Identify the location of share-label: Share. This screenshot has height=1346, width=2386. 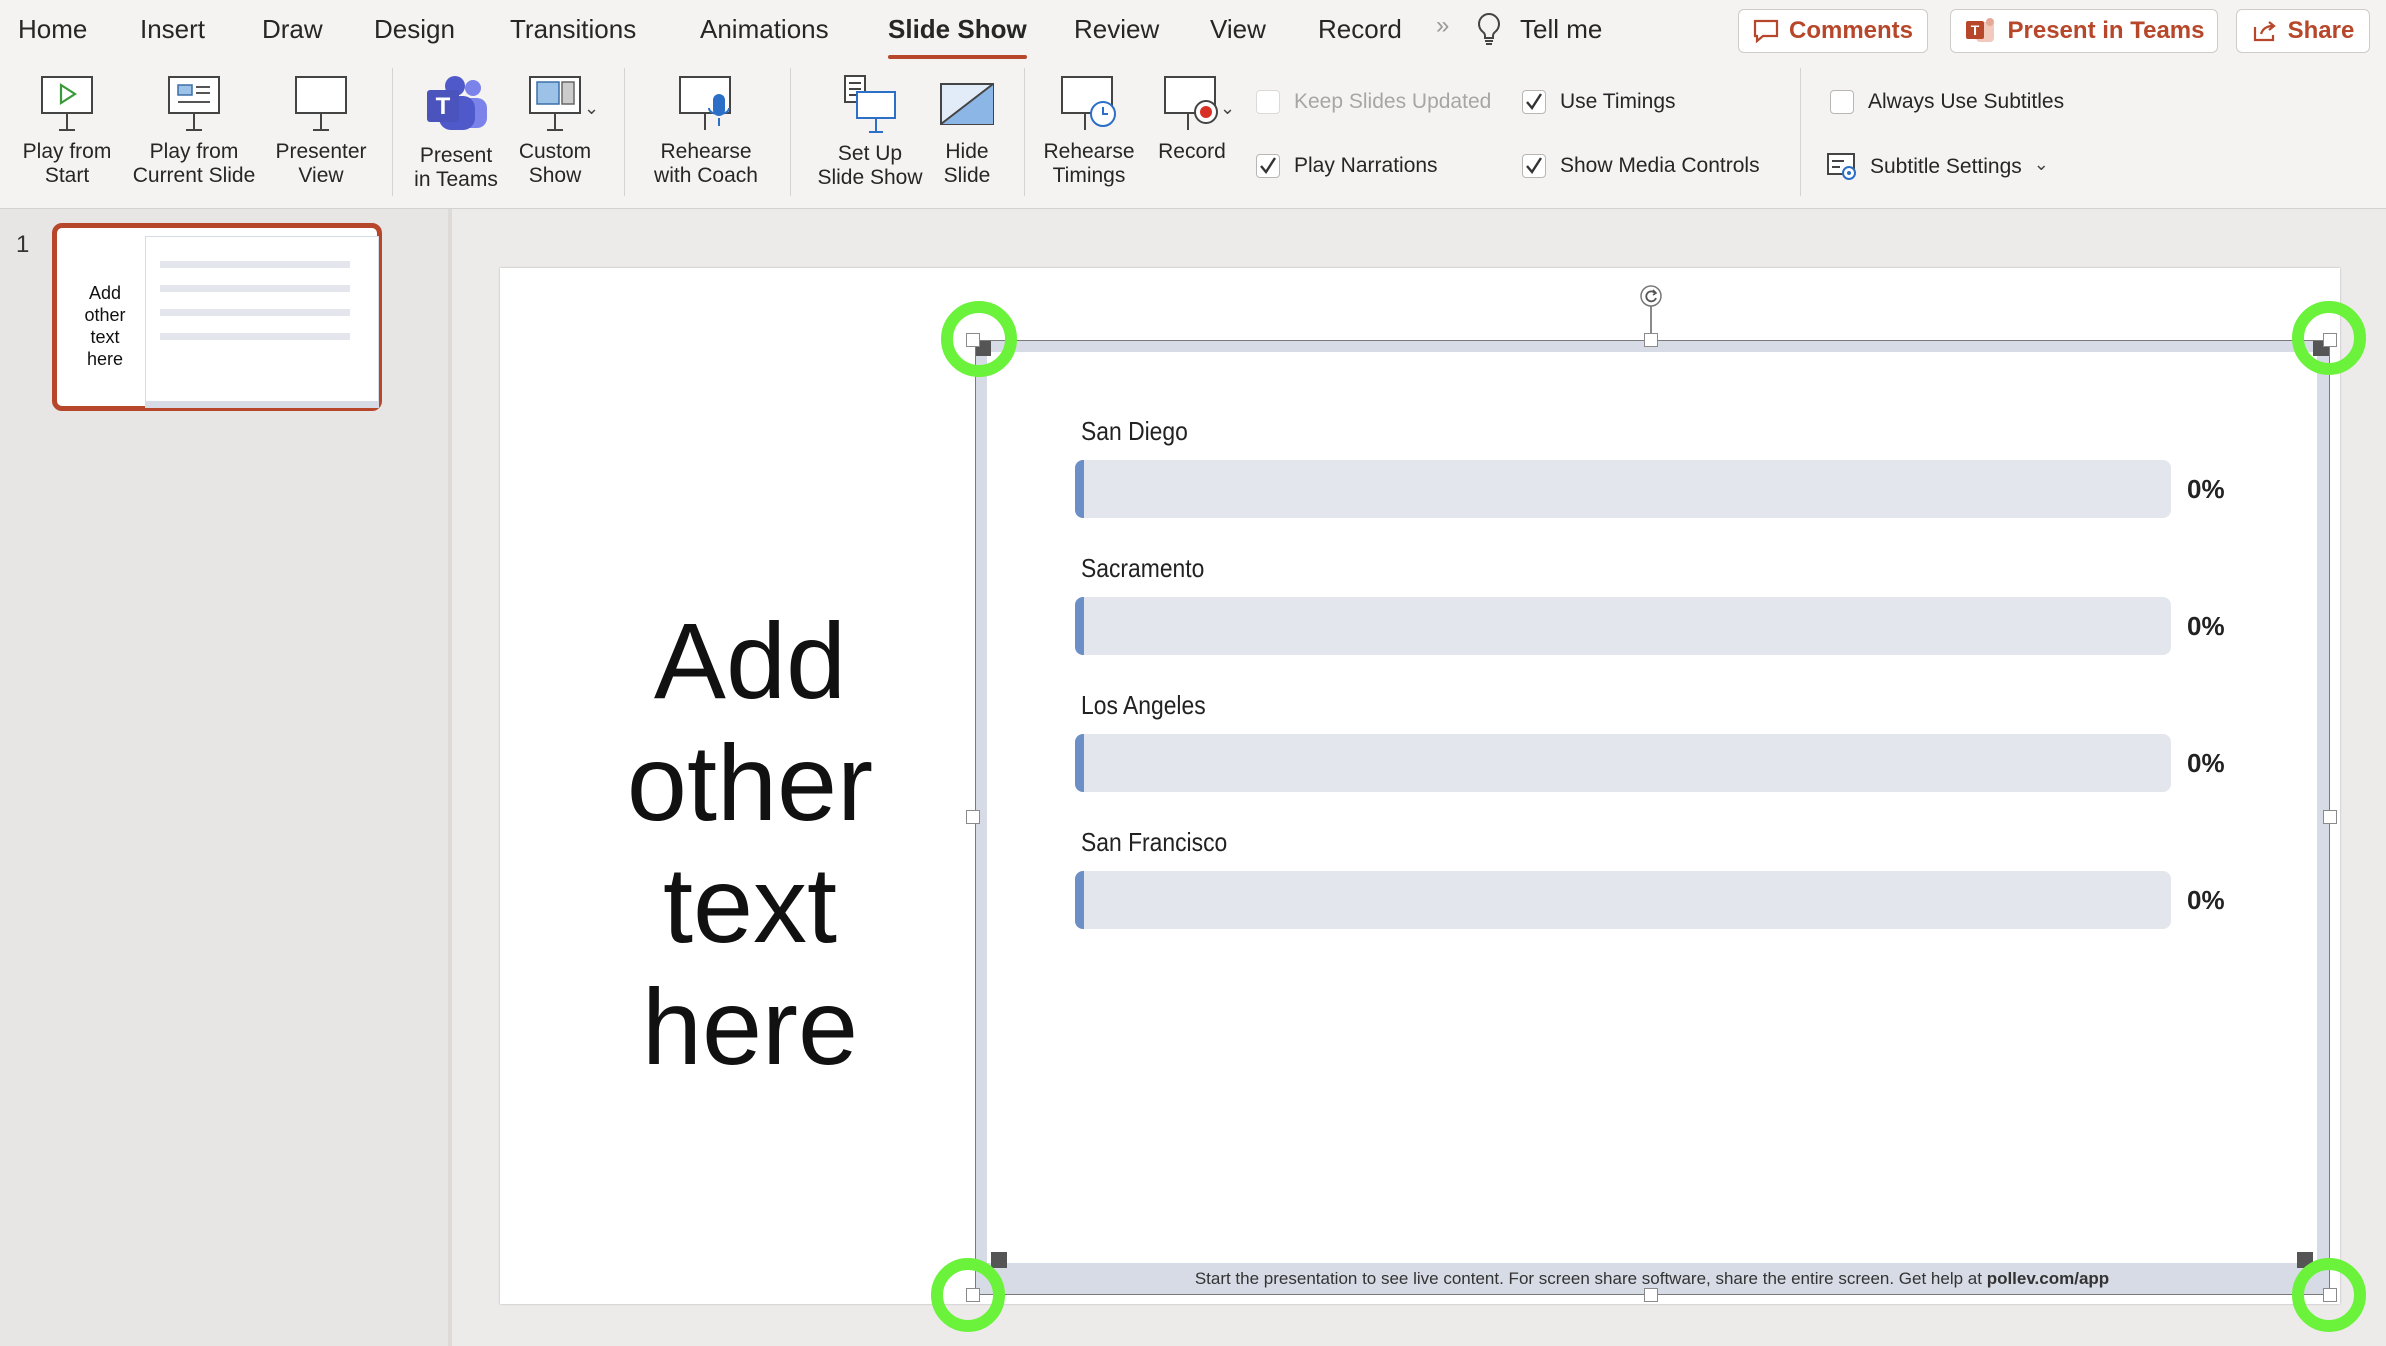
(2321, 30).